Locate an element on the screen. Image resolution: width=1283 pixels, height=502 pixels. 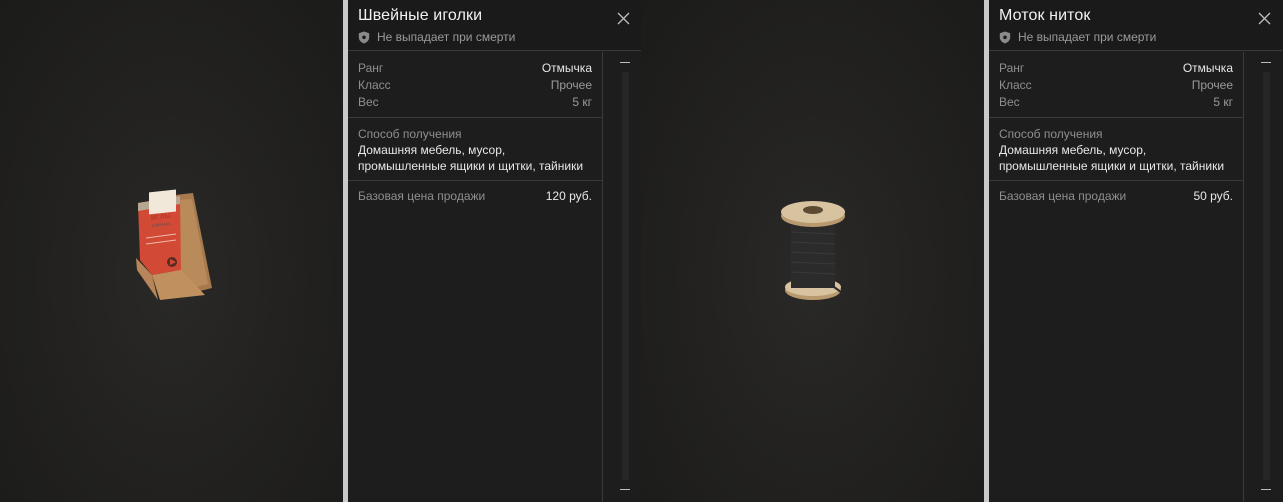
price-value: 50 руб. is located at coordinates (1213, 196).